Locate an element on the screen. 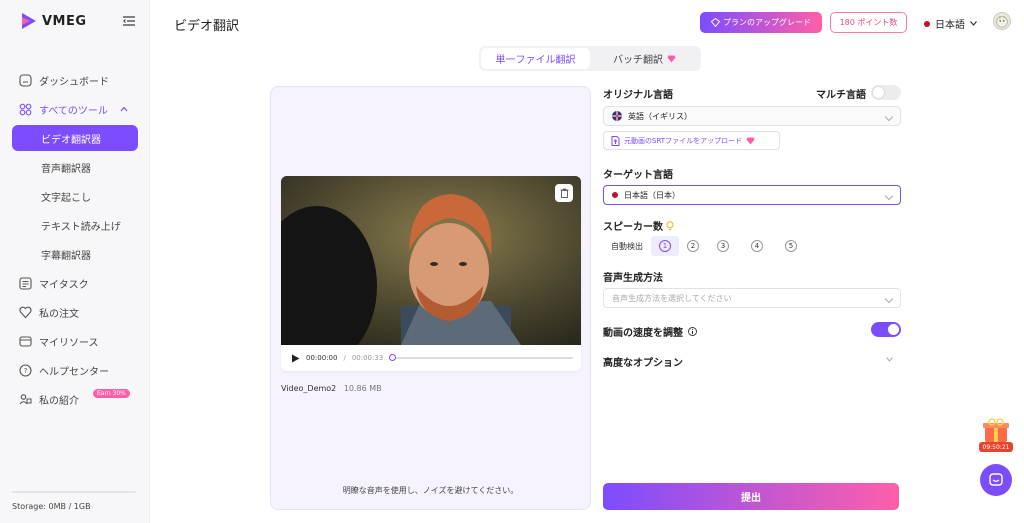  submit-button: 提出 is located at coordinates (751, 496).